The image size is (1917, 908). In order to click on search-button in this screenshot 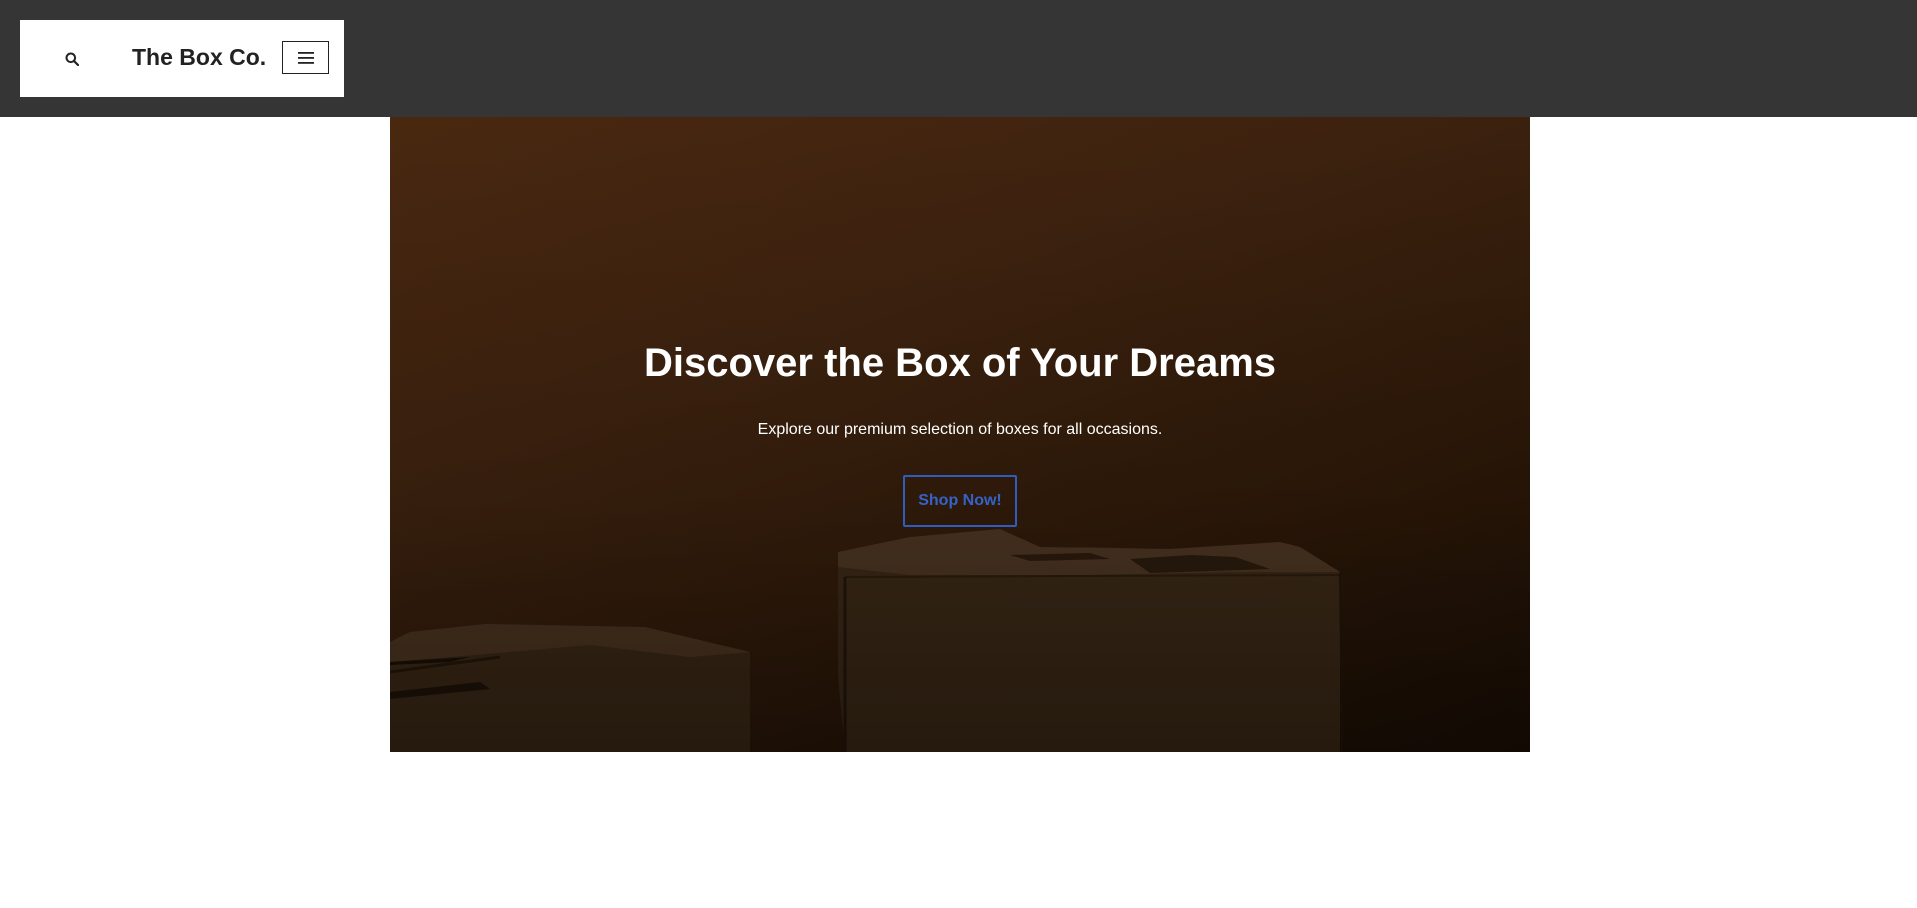, I will do `click(72, 59)`.